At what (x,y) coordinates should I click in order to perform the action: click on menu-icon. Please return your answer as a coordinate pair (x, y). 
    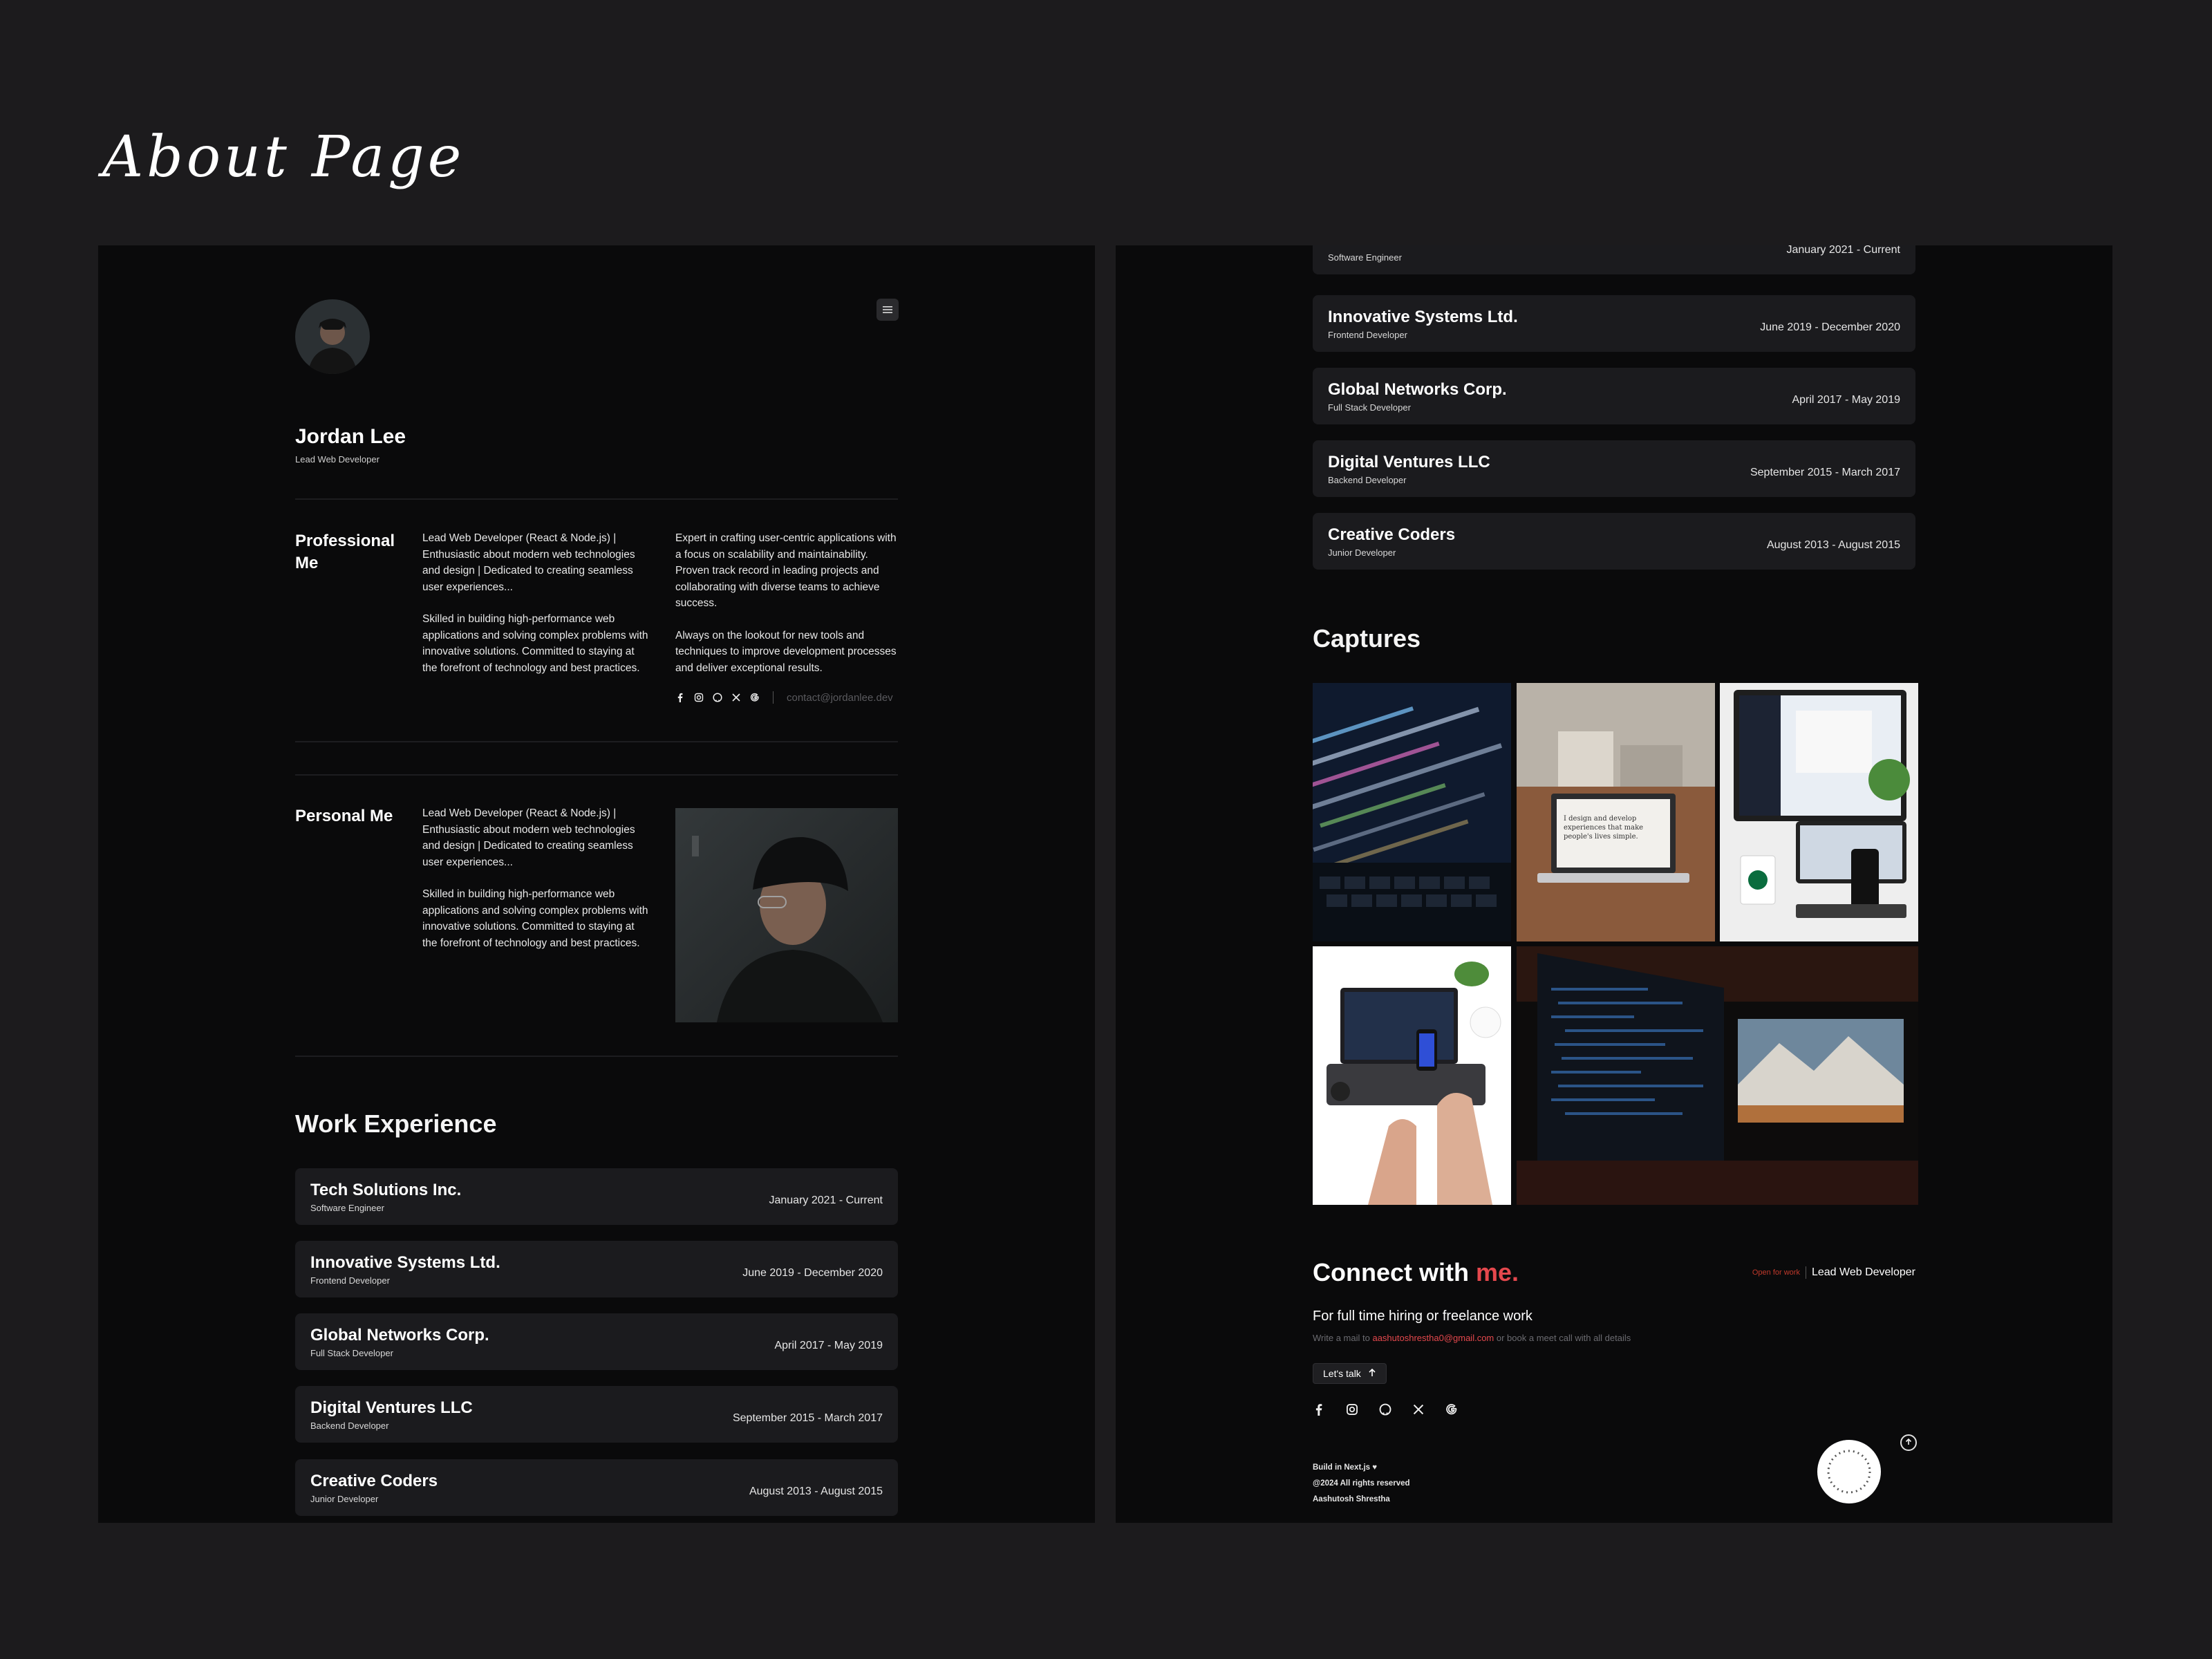
    Looking at the image, I should click on (887, 310).